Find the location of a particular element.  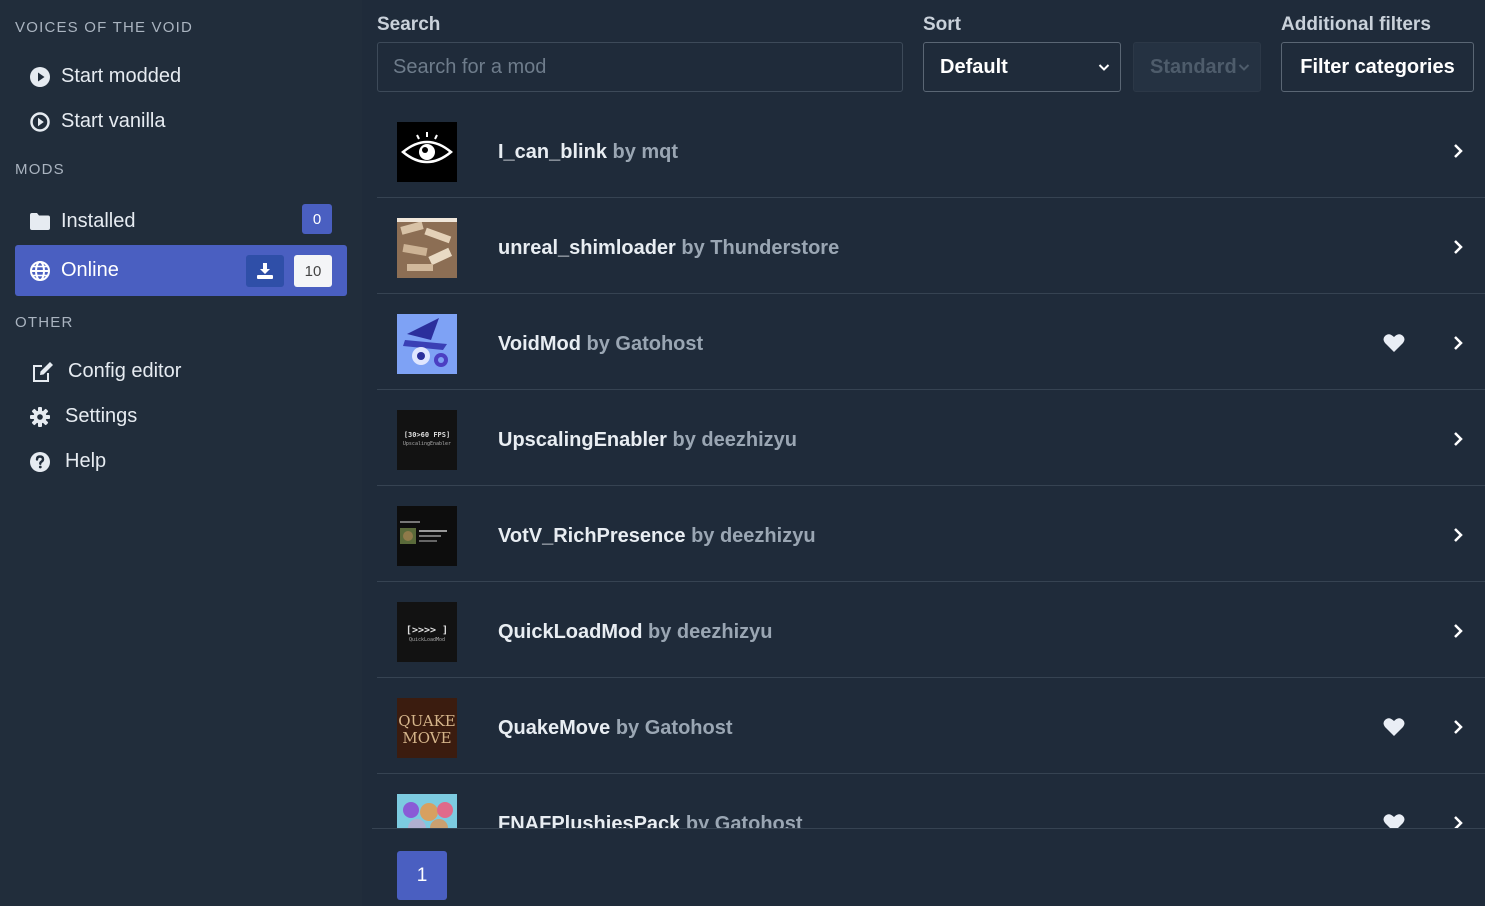

installed-label: Installed is located at coordinates (98, 221).